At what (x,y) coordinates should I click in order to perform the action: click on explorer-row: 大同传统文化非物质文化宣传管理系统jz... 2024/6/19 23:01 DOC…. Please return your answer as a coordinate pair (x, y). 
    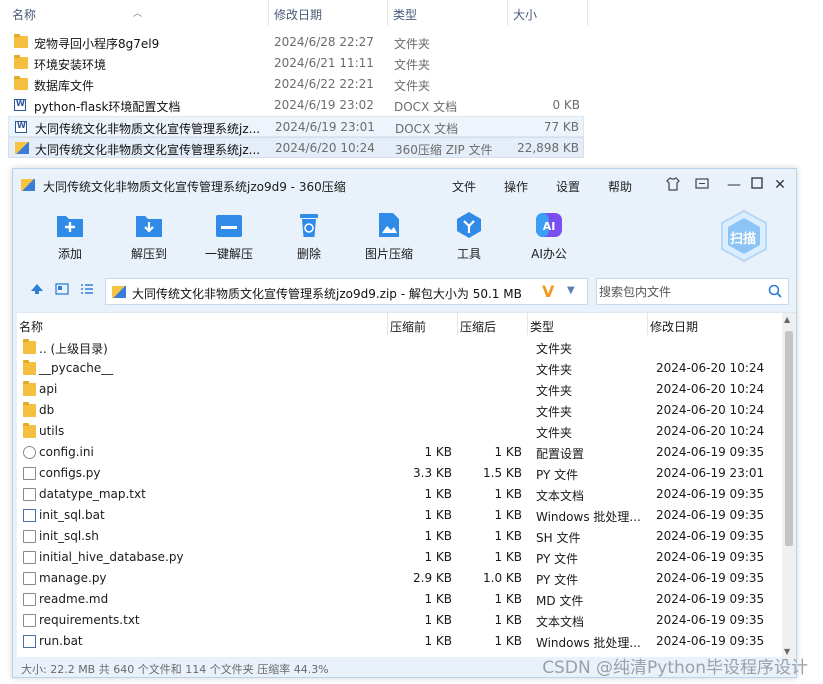
    Looking at the image, I should click on (296, 126).